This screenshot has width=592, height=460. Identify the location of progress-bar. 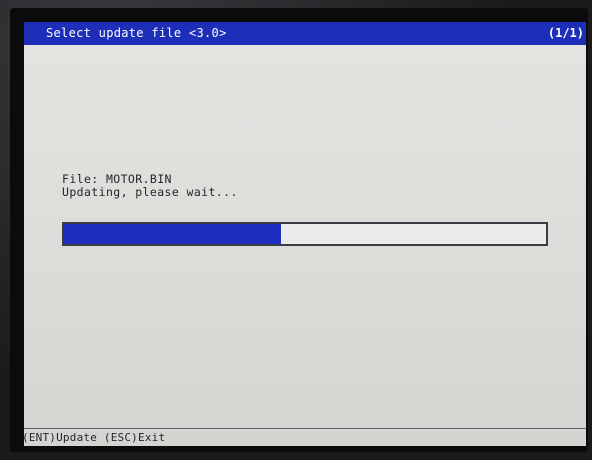
(305, 234).